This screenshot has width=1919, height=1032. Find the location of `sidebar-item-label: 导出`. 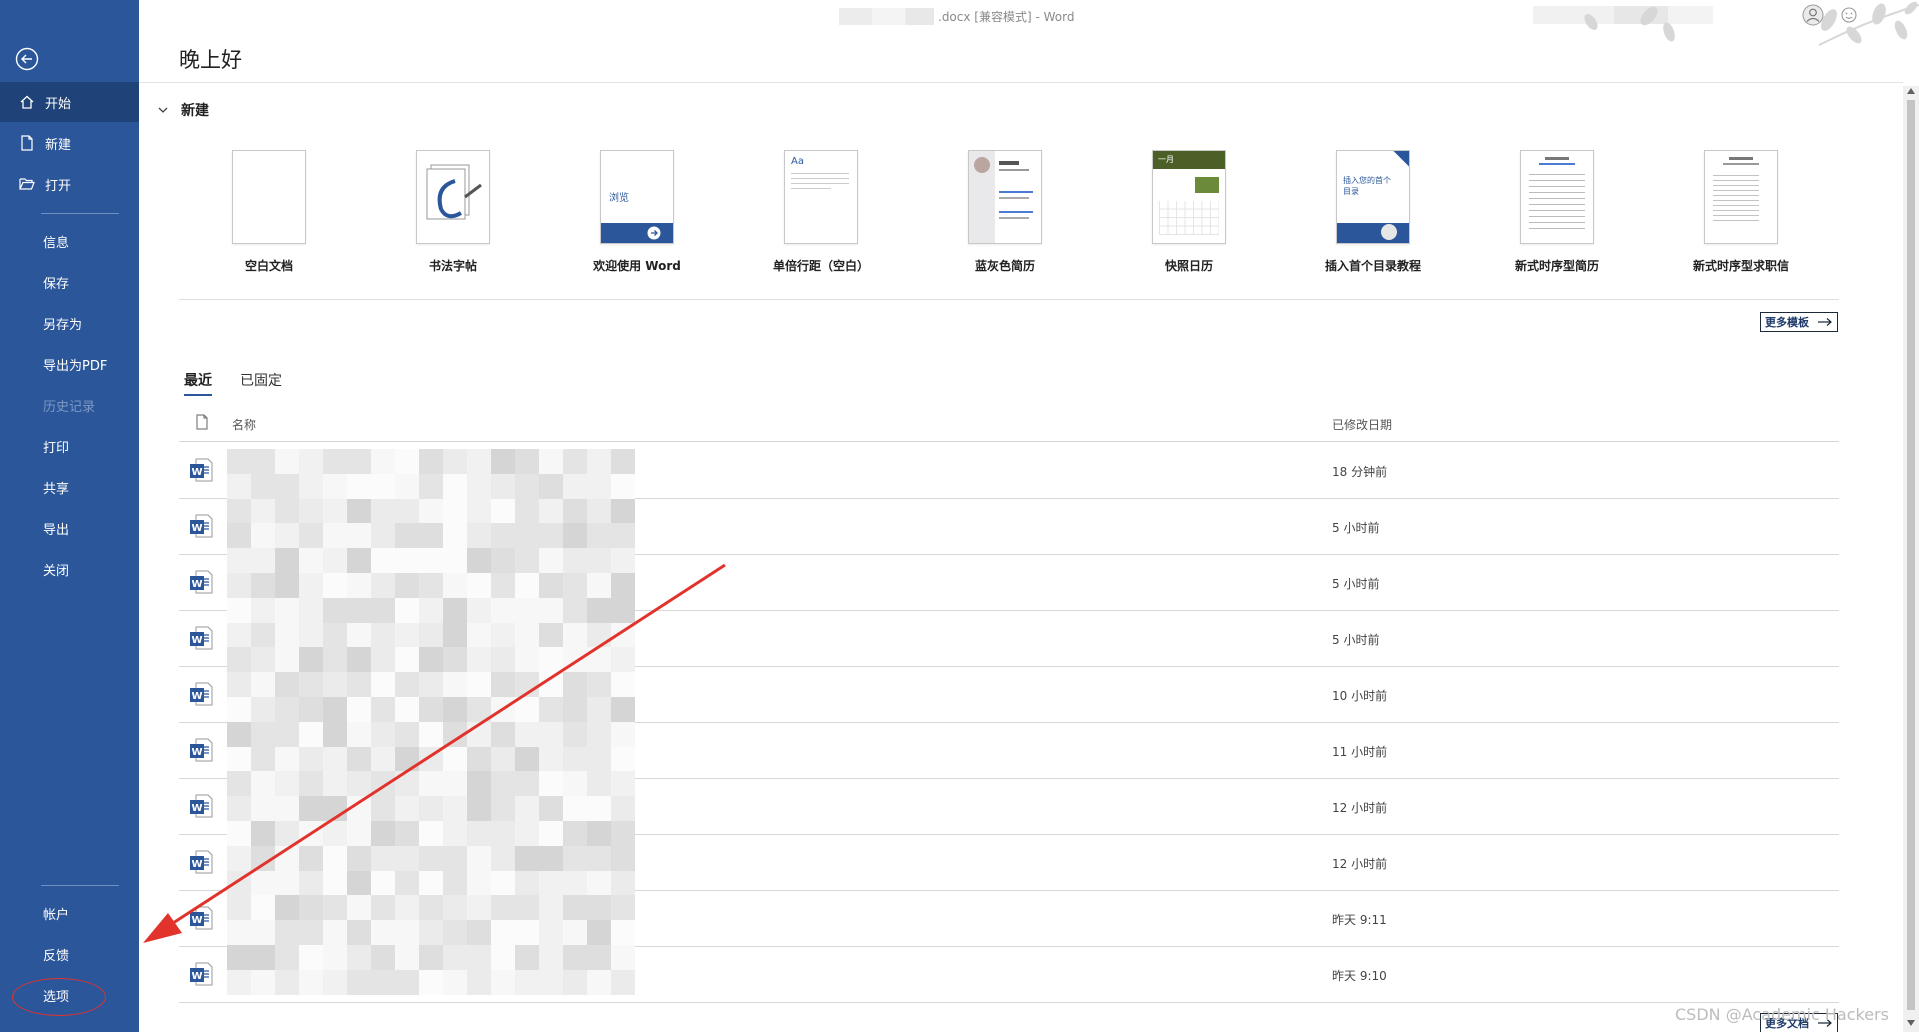

sidebar-item-label: 导出 is located at coordinates (56, 530).